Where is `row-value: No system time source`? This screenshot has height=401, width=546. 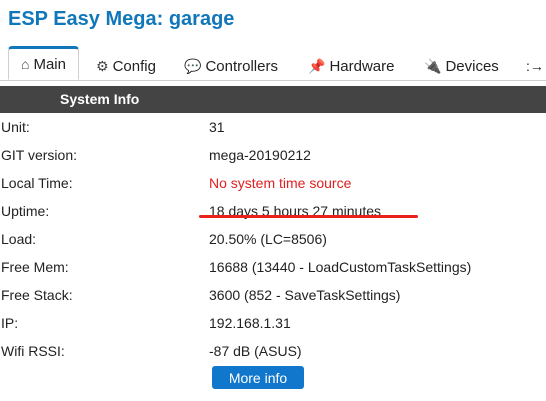 row-value: No system time source is located at coordinates (280, 183).